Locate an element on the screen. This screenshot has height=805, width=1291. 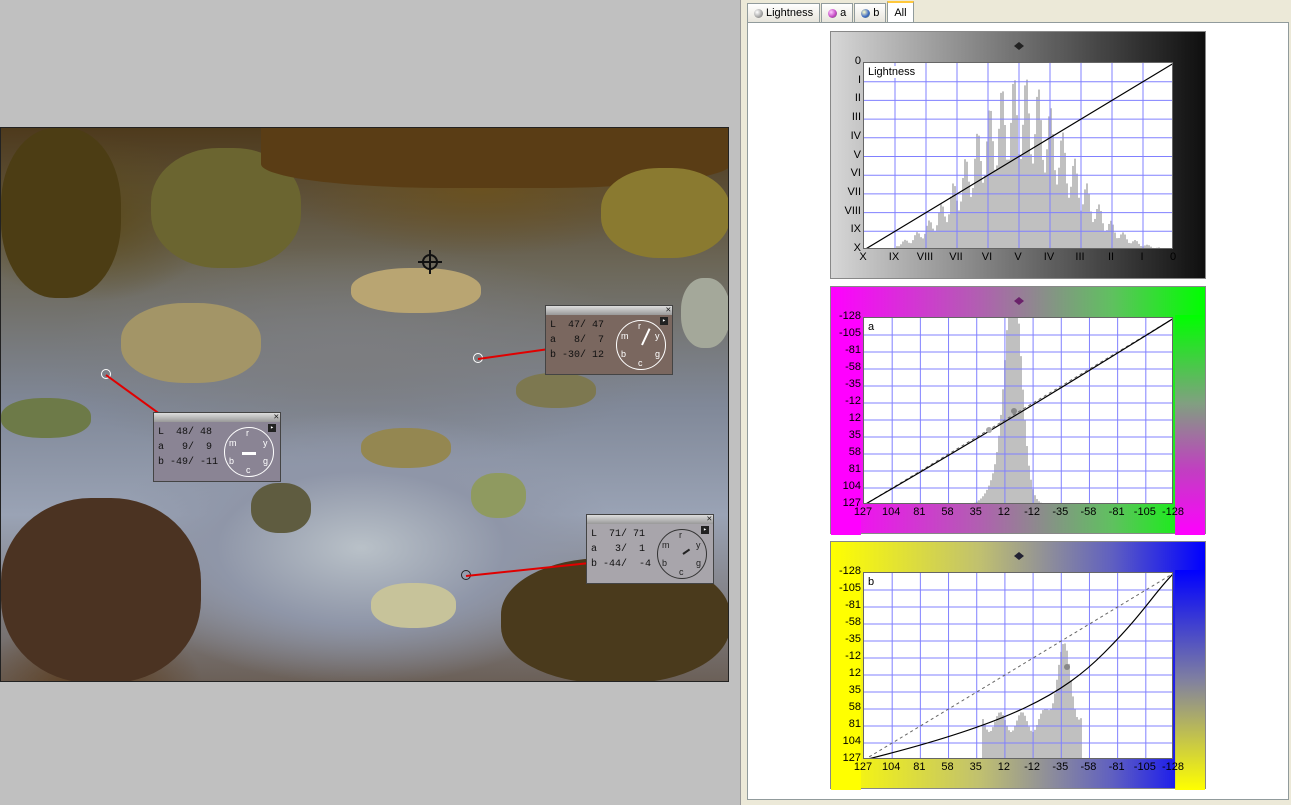
tab-b: b is located at coordinates (870, 12).